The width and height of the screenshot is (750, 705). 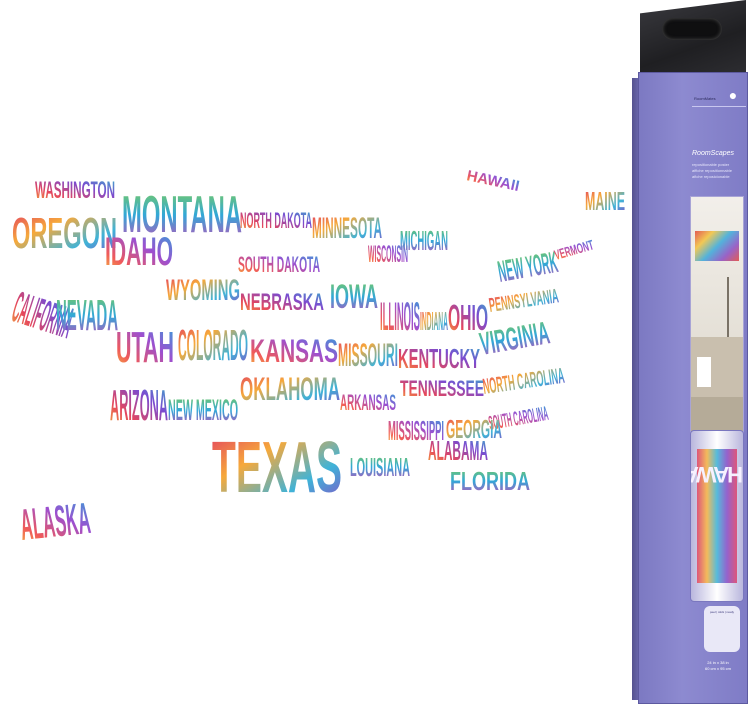 What do you see at coordinates (279, 264) in the screenshot?
I see `word-south-dakota: SOUTH DAKOTA` at bounding box center [279, 264].